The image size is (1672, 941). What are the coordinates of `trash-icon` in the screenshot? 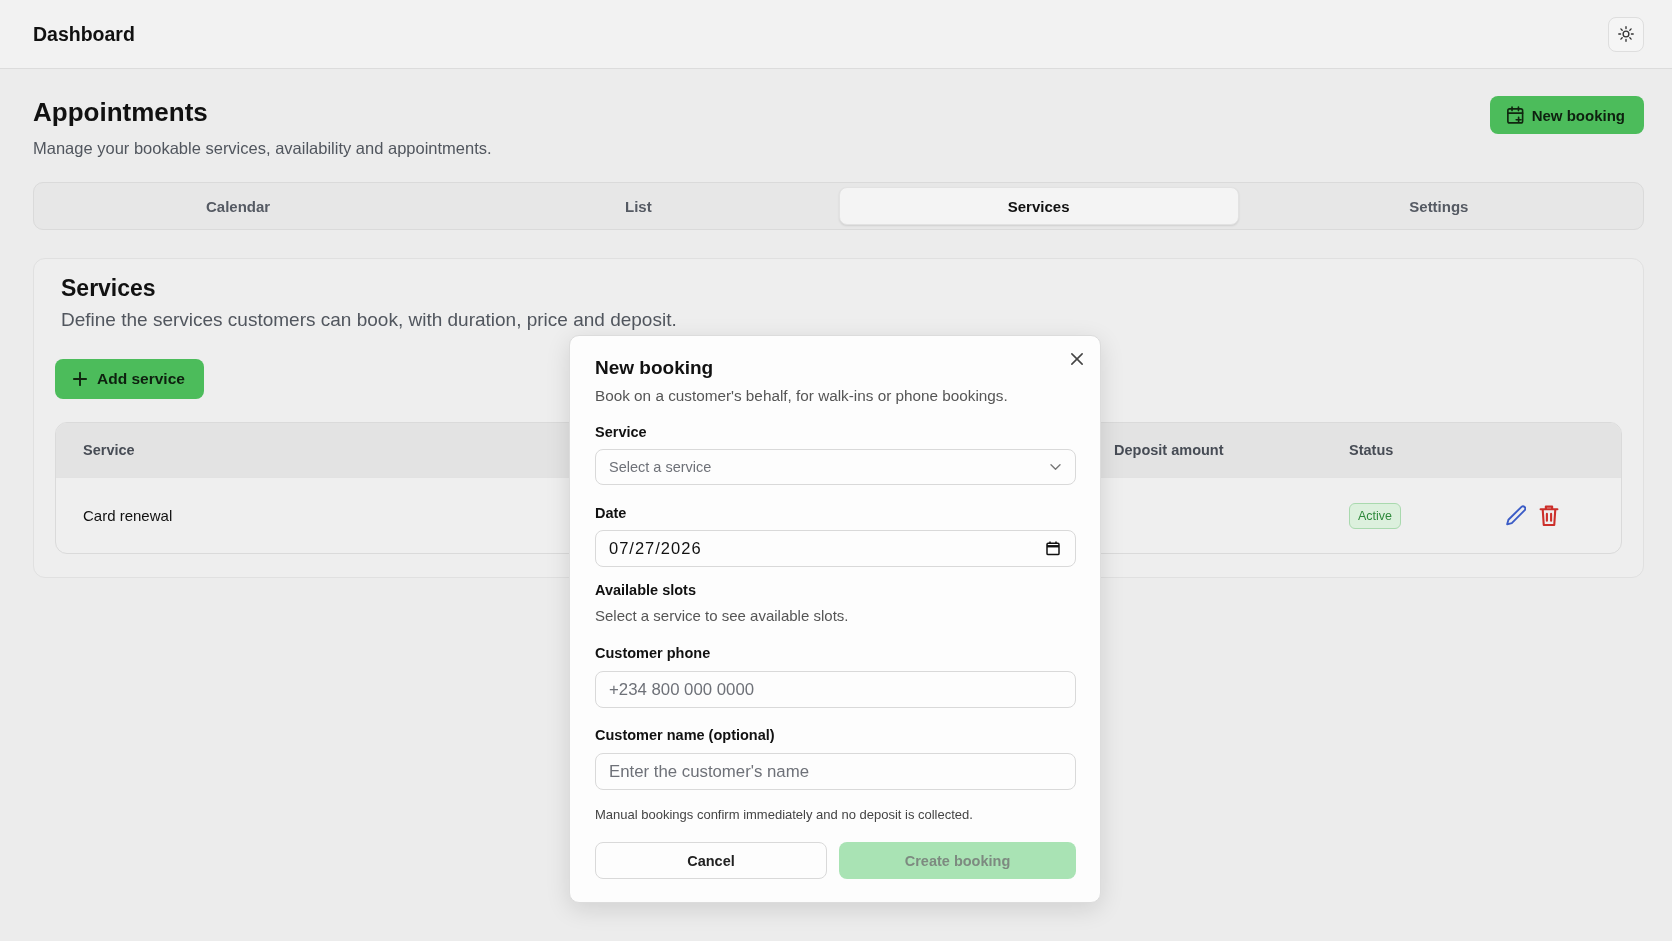 It's located at (1549, 515).